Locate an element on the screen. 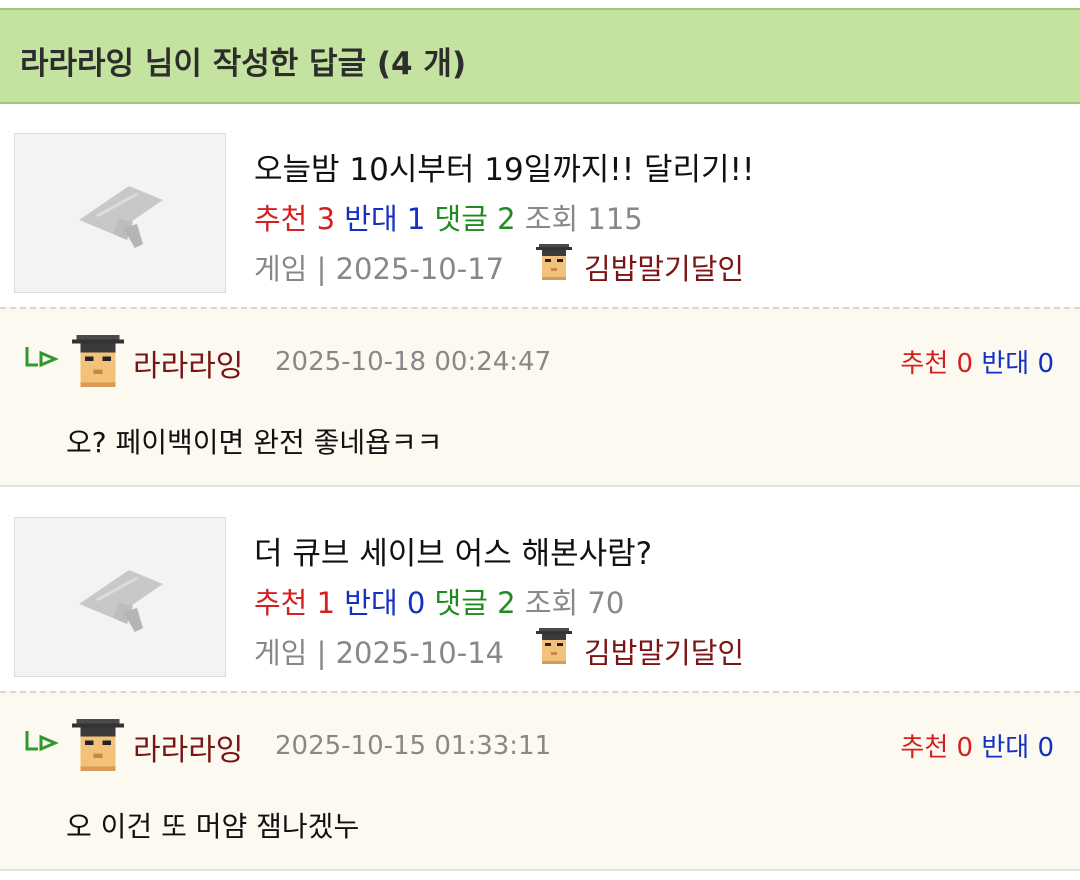  post-title: 오늘밤 10시부터 19일까지!! 달리기!! is located at coordinates (504, 166).